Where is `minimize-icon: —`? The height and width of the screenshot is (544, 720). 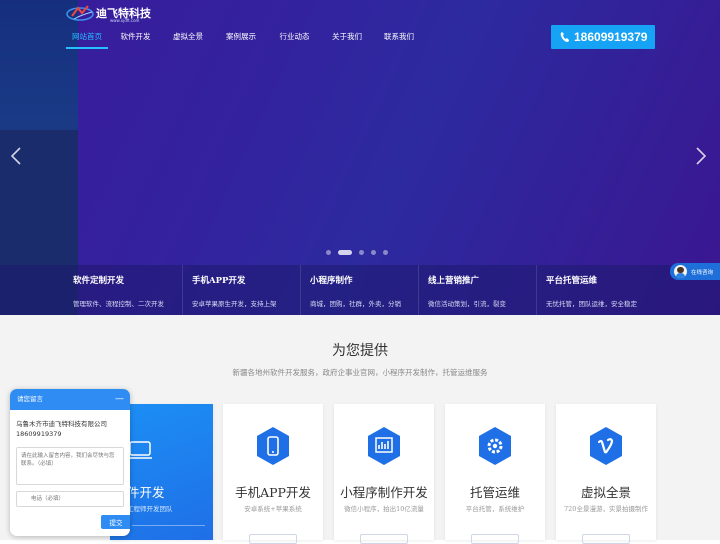
minimize-icon: — is located at coordinates (119, 399).